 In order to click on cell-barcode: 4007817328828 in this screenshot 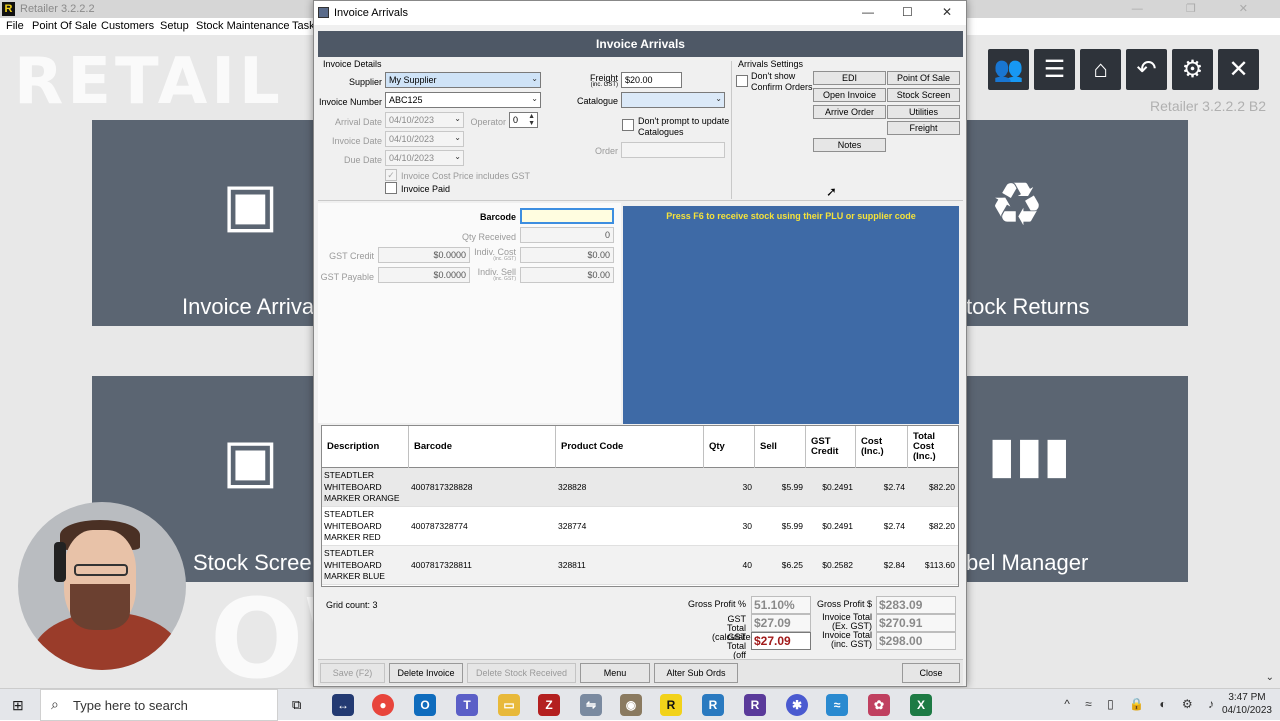, I will do `click(442, 486)`.